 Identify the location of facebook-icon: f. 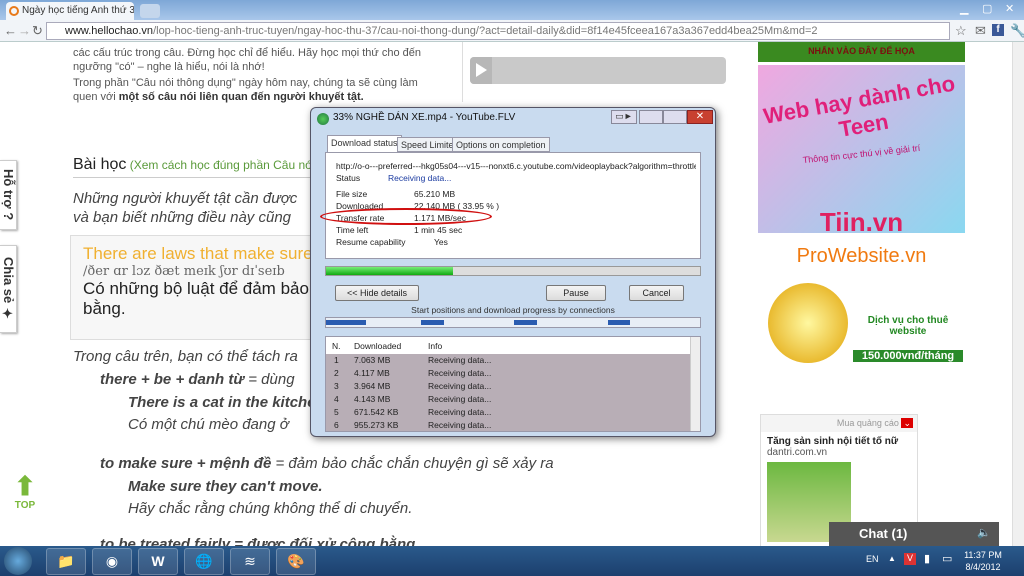
(998, 30).